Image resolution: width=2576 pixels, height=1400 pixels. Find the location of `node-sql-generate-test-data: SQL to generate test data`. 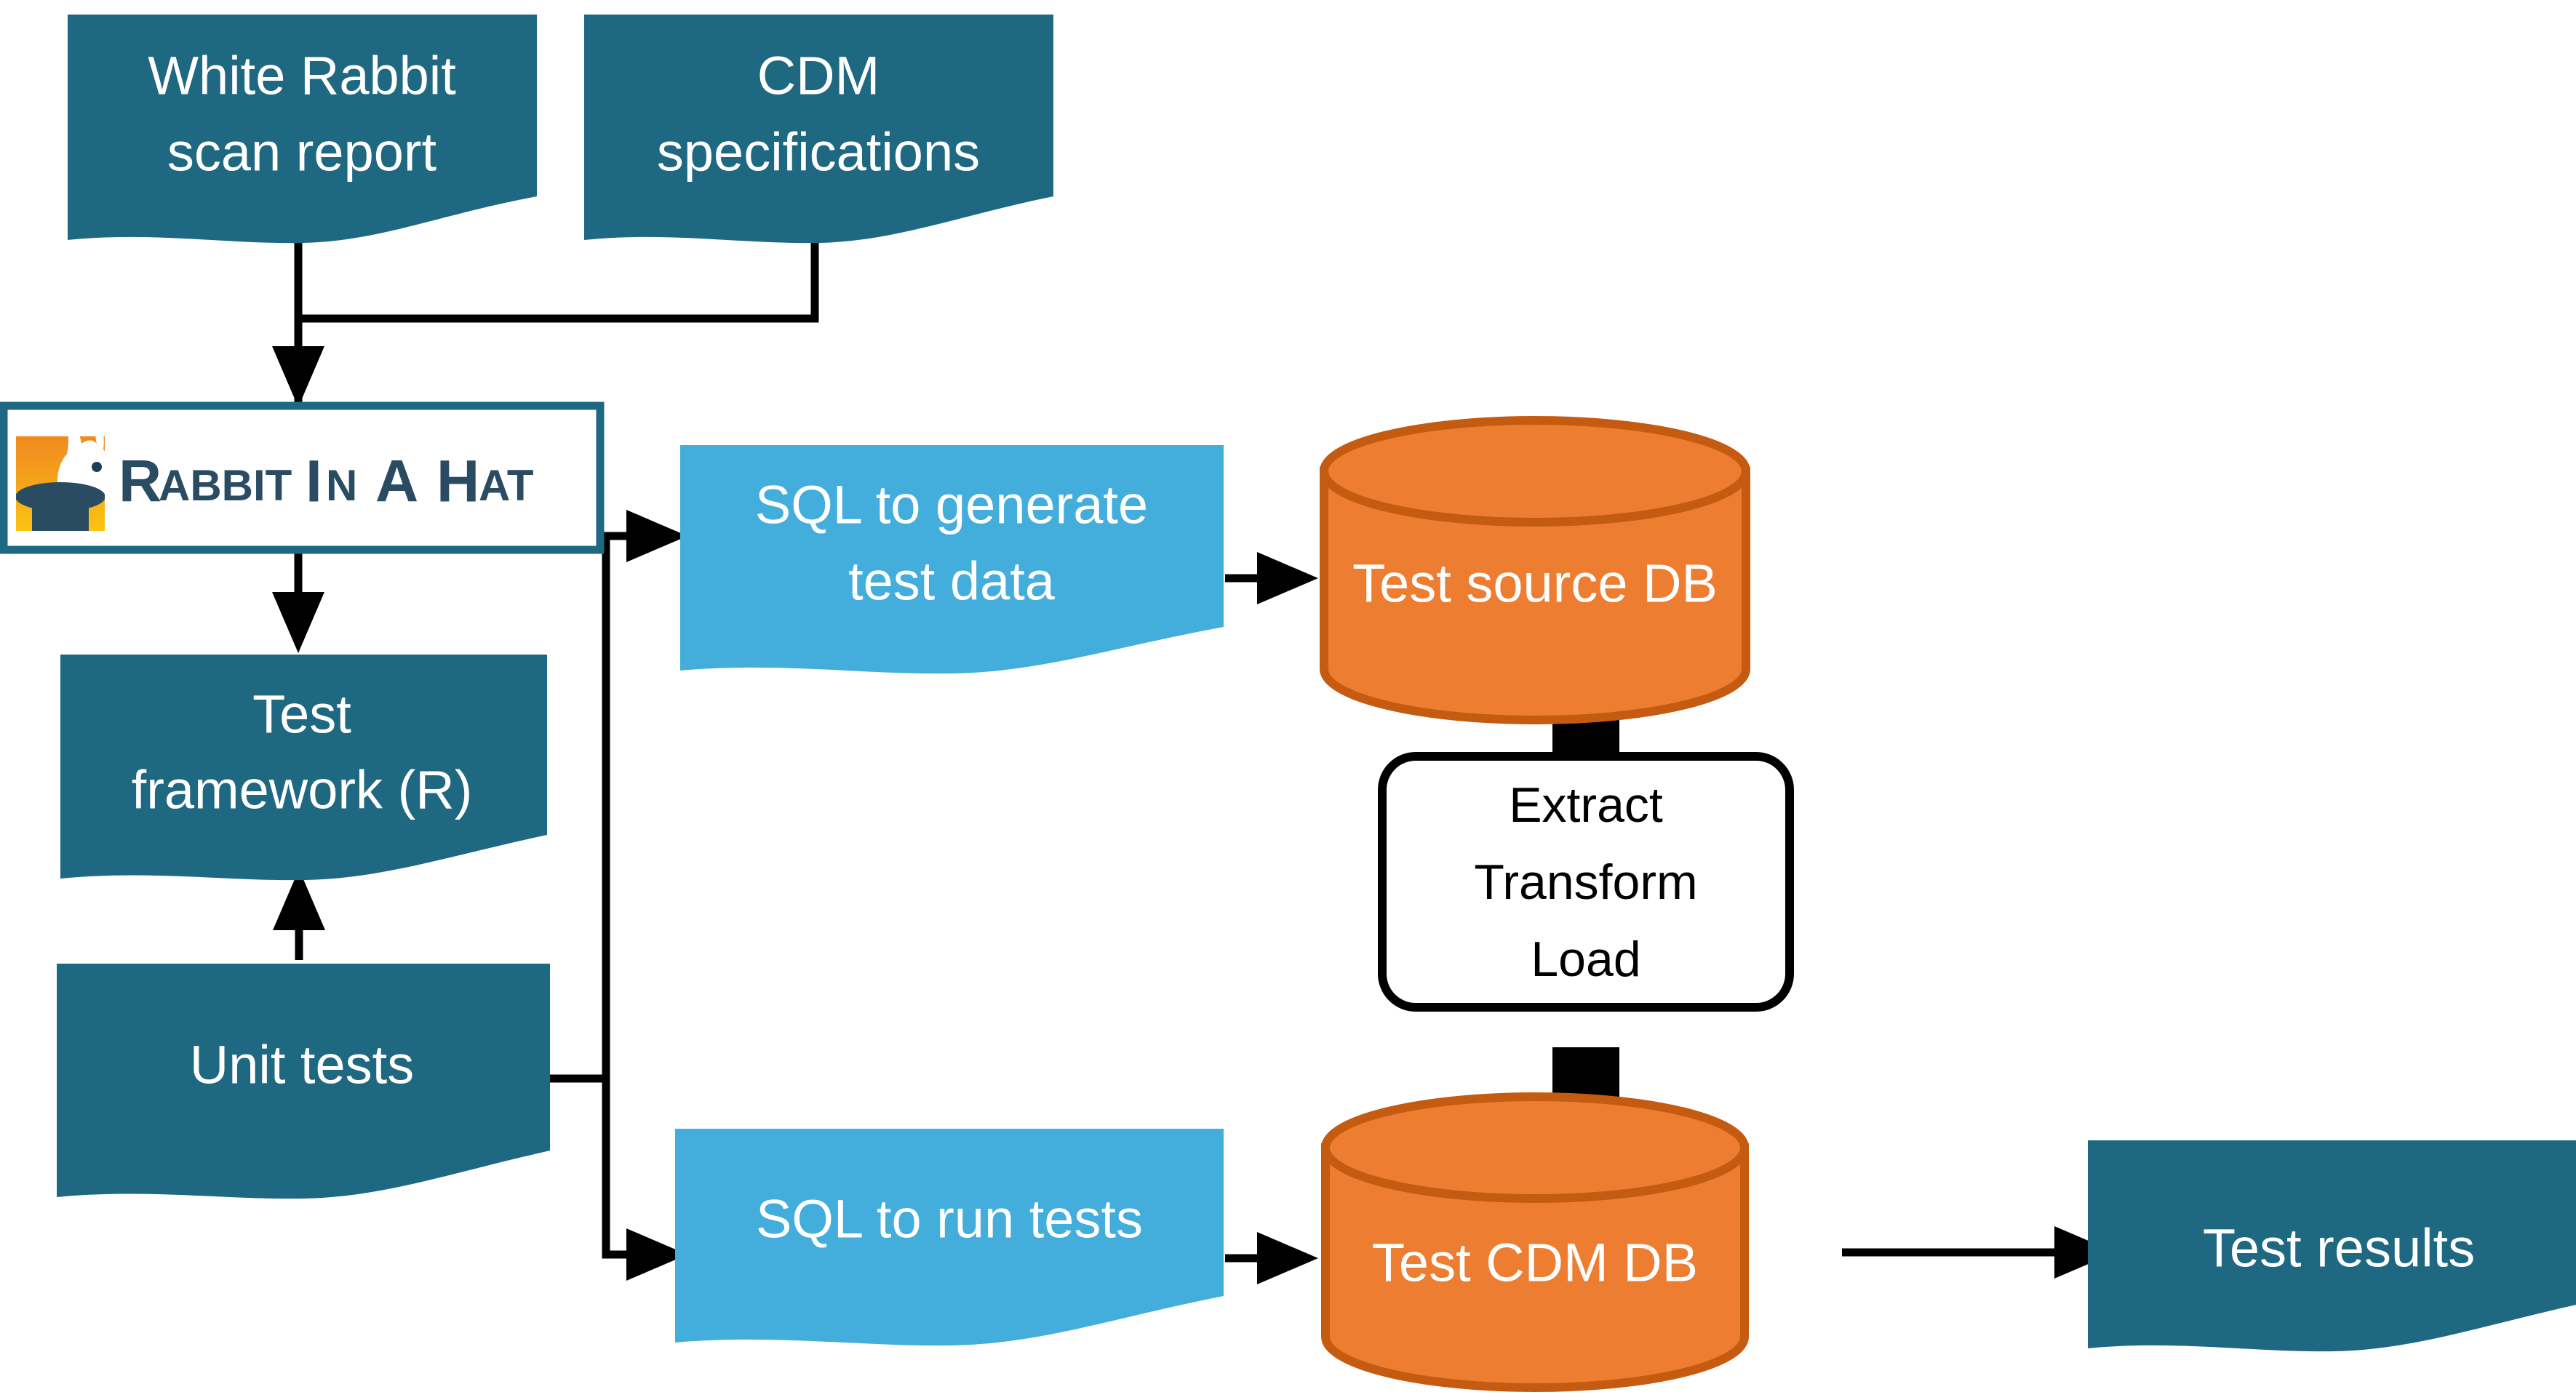

node-sql-generate-test-data: SQL to generate test data is located at coordinates (952, 559).